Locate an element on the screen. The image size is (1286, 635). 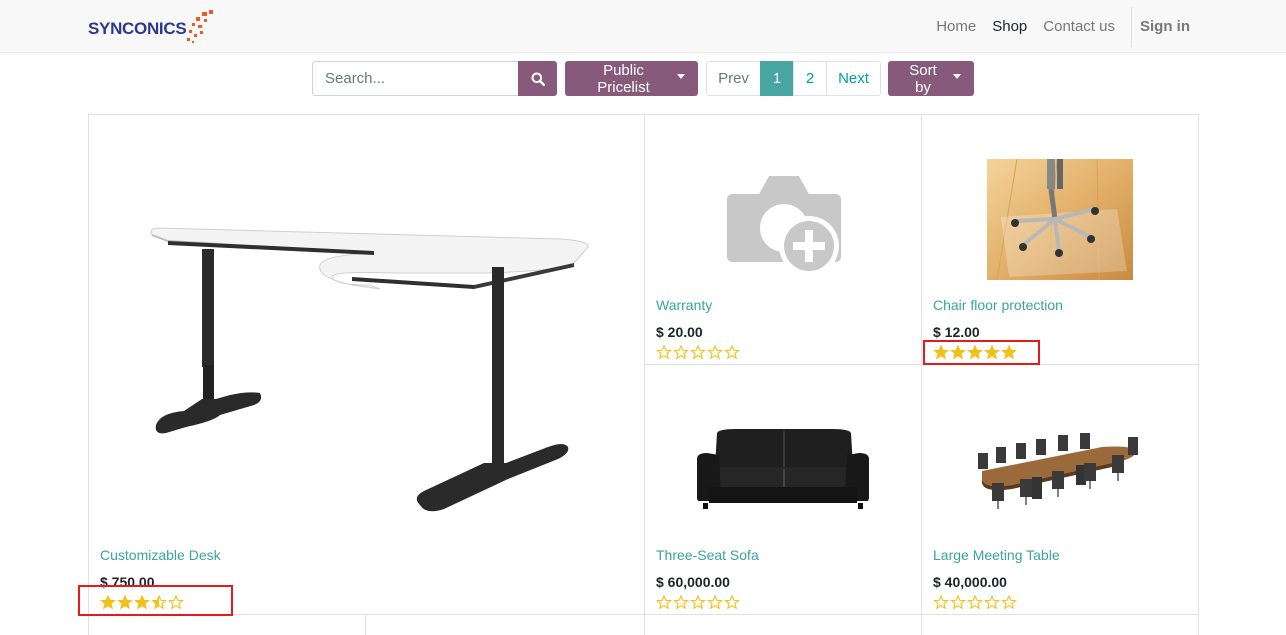
product-name: Customizable Desk is located at coordinates (160, 555).